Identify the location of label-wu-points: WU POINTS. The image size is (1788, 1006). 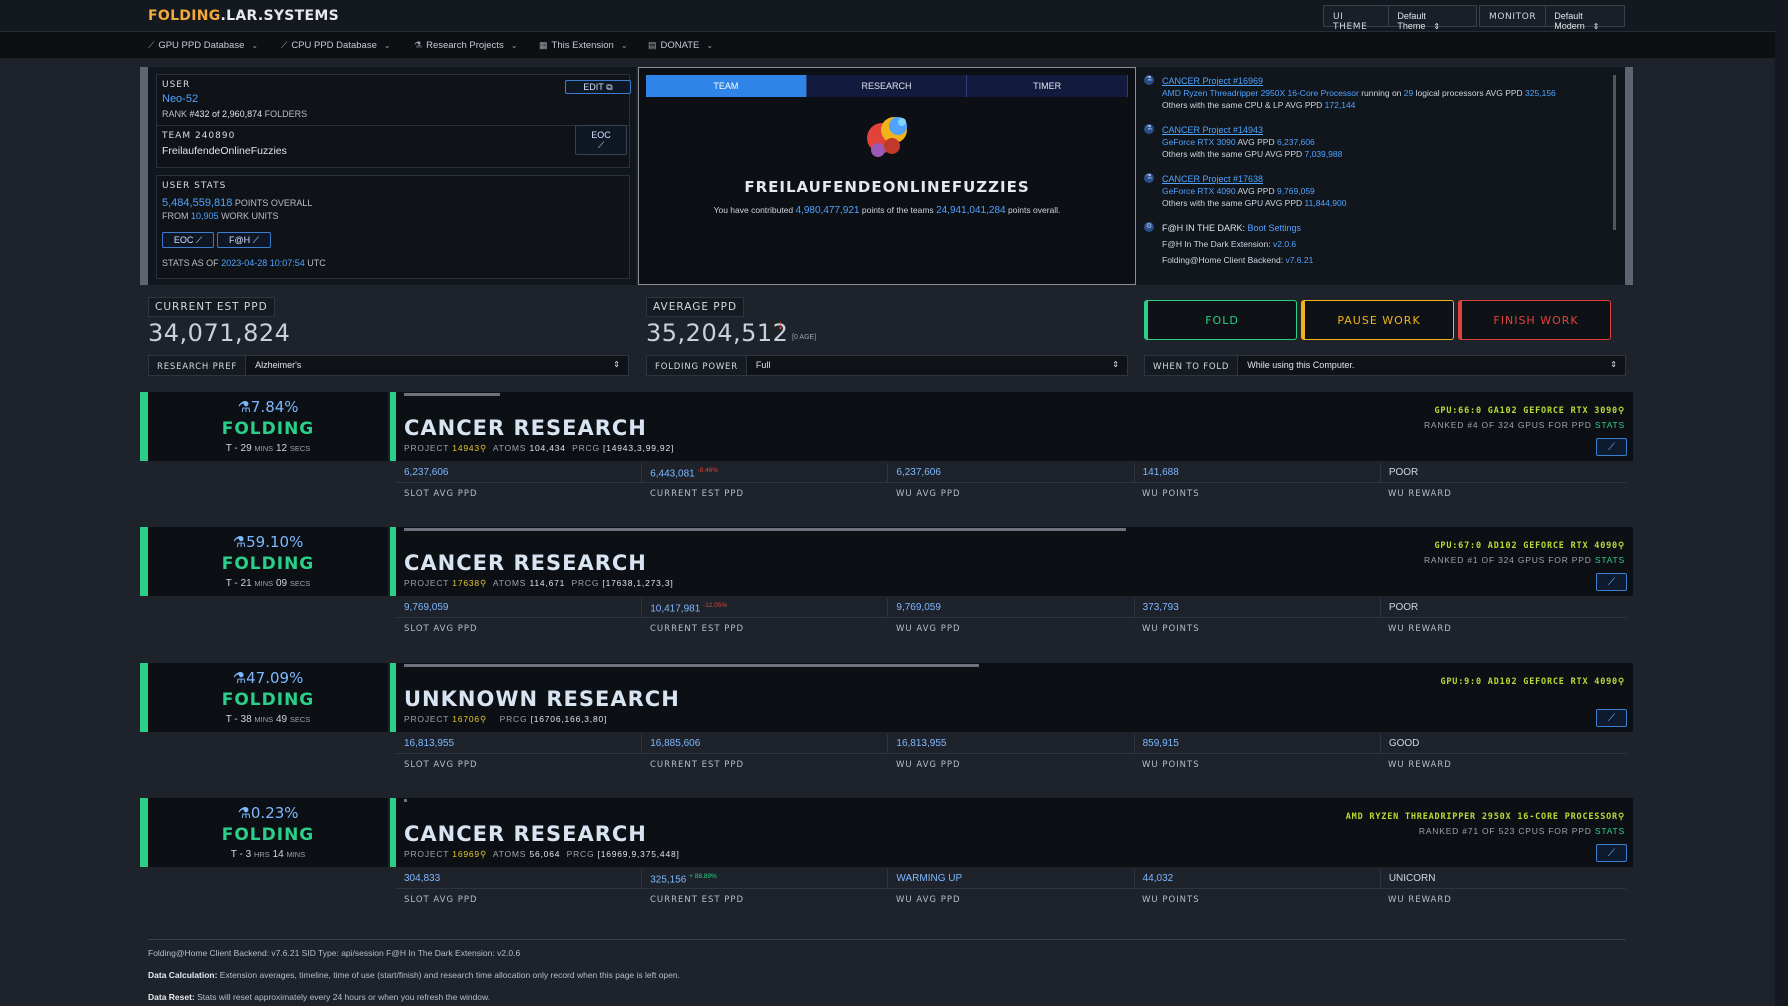
(1171, 900).